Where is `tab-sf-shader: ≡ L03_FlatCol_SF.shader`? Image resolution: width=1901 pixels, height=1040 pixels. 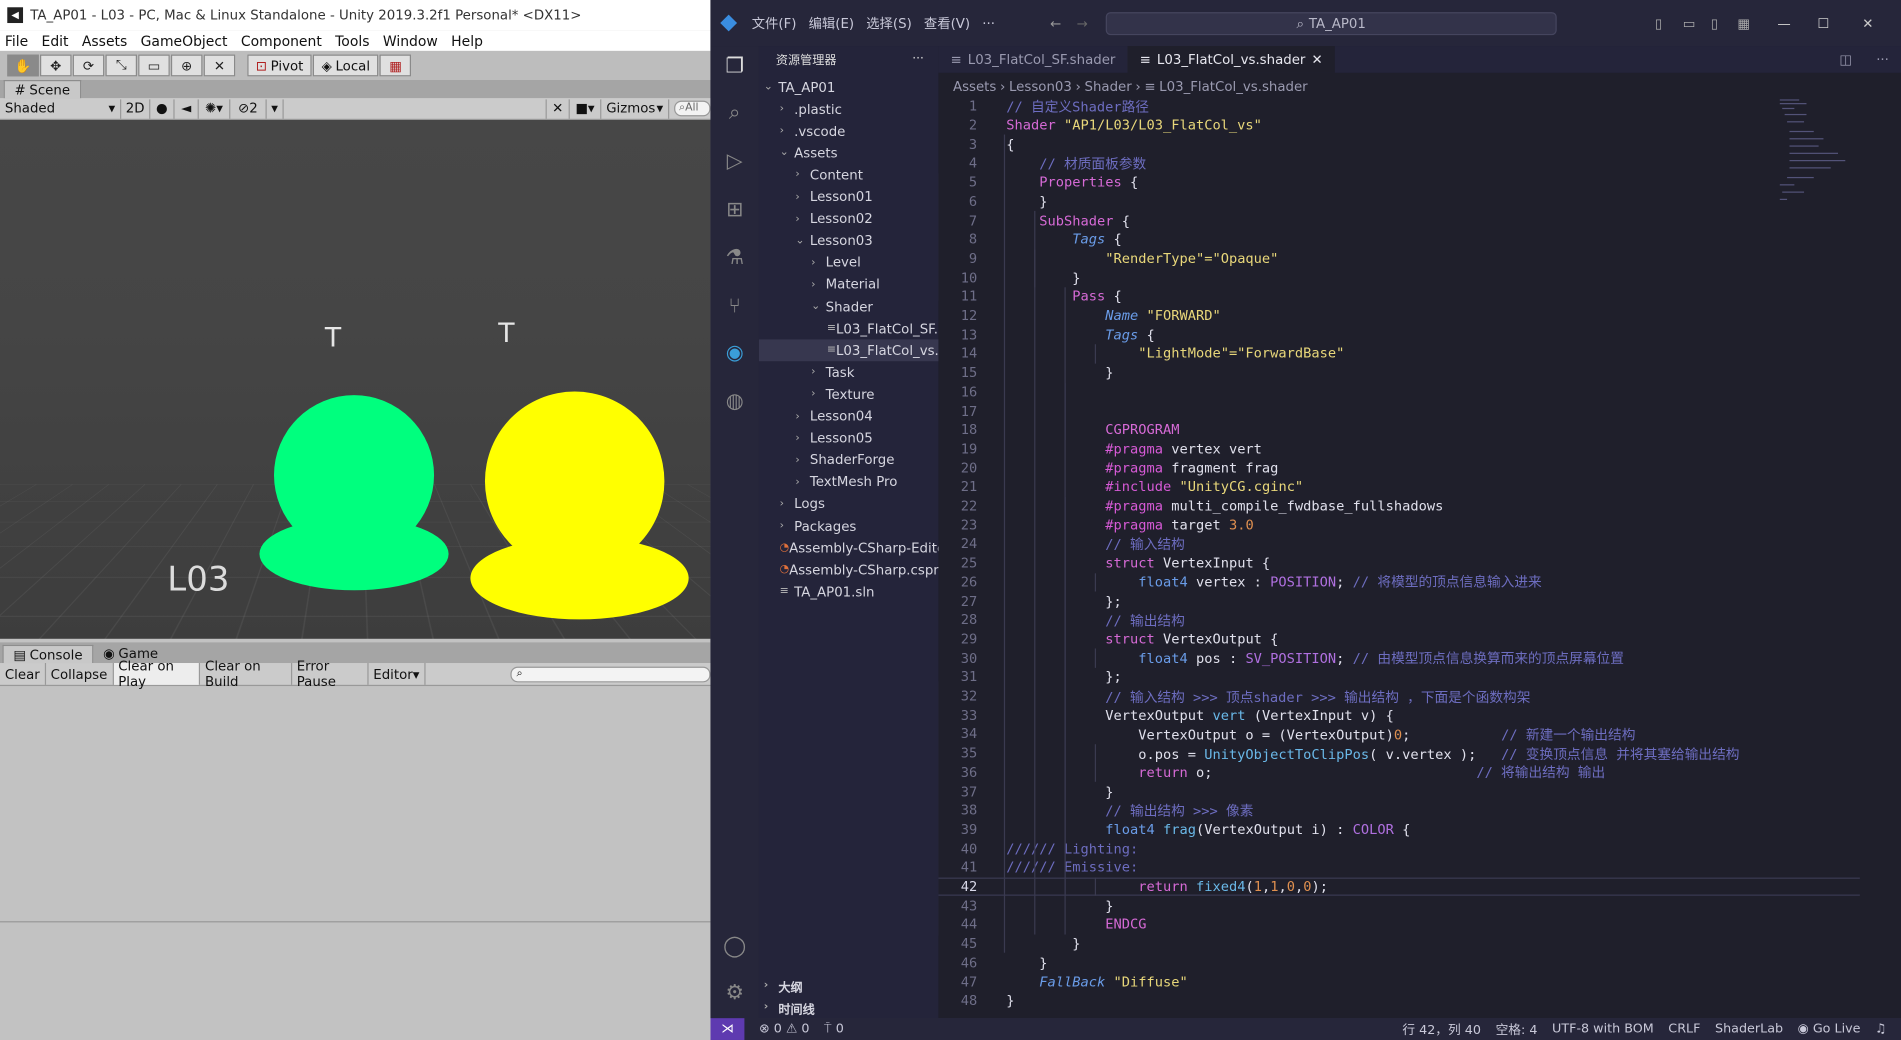 tab-sf-shader: ≡ L03_FlatCol_SF.shader is located at coordinates (1032, 59).